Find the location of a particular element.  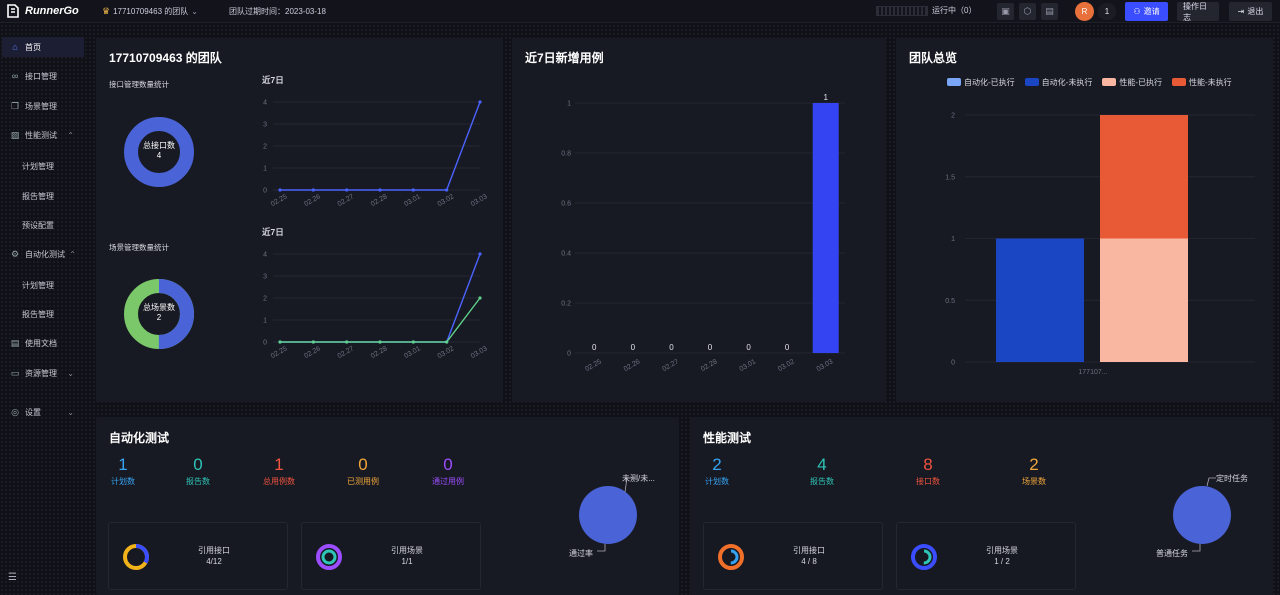

runnergo-logo-icon is located at coordinates (13, 11).